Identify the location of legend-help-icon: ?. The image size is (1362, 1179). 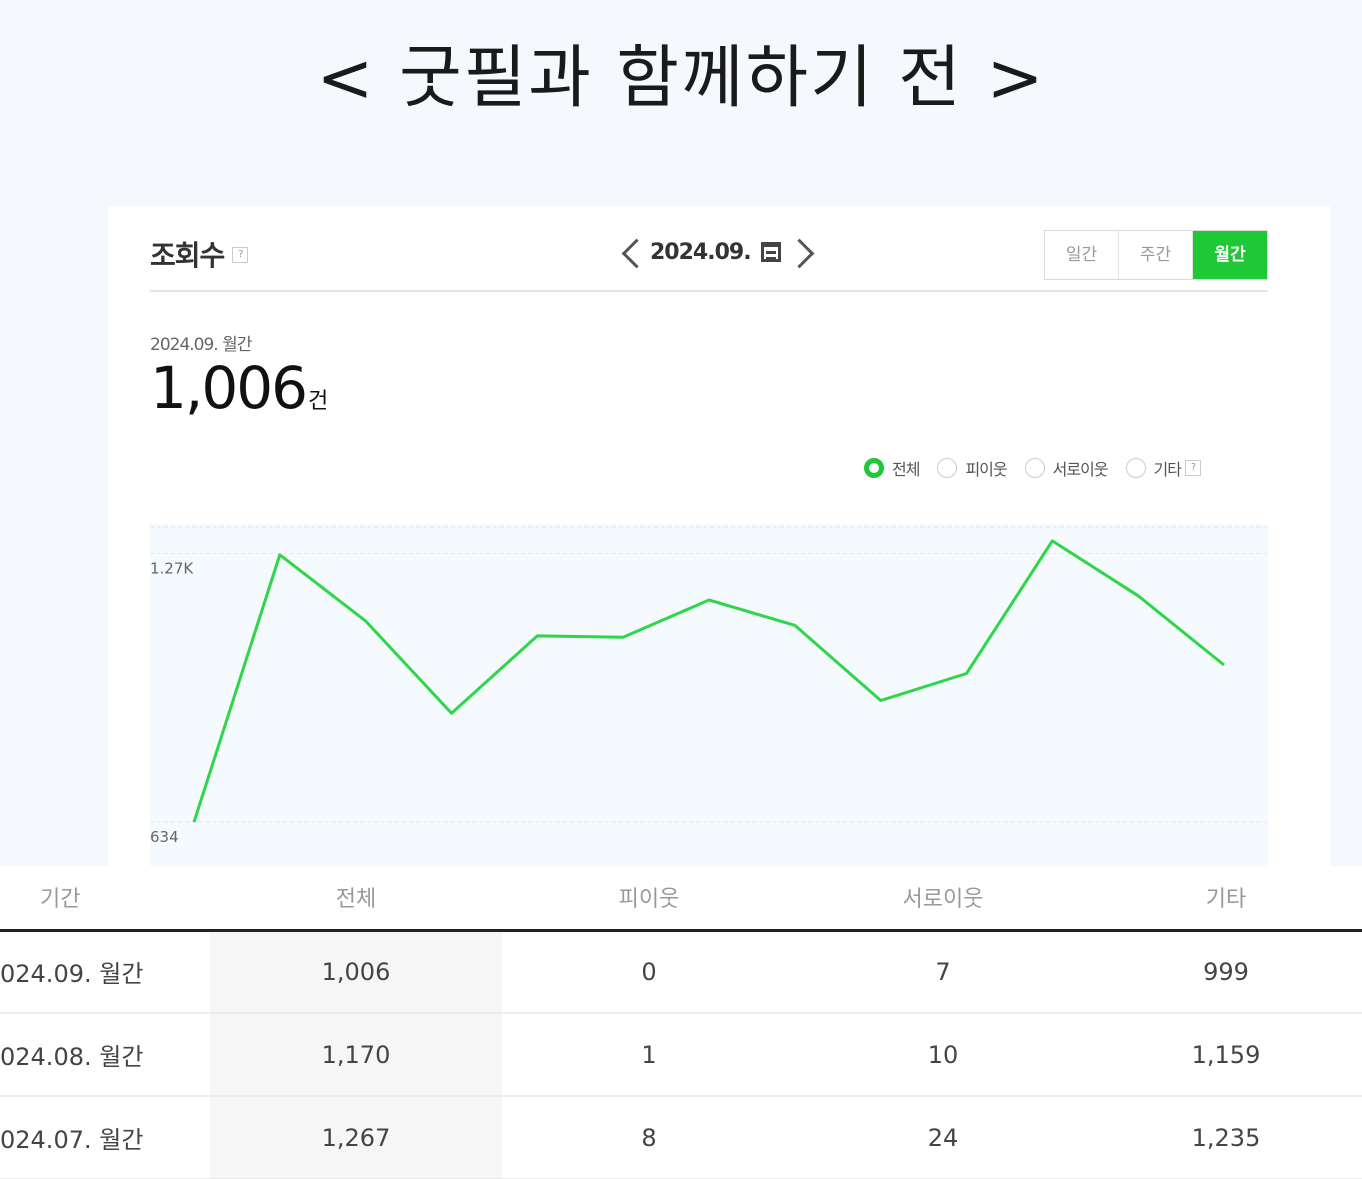
(1192, 468).